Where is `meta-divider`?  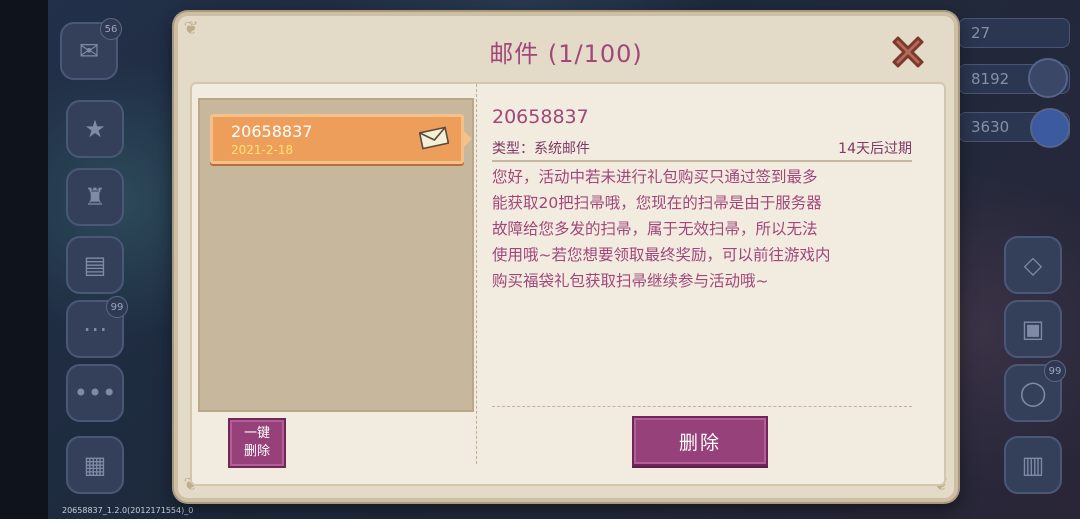 meta-divider is located at coordinates (702, 161).